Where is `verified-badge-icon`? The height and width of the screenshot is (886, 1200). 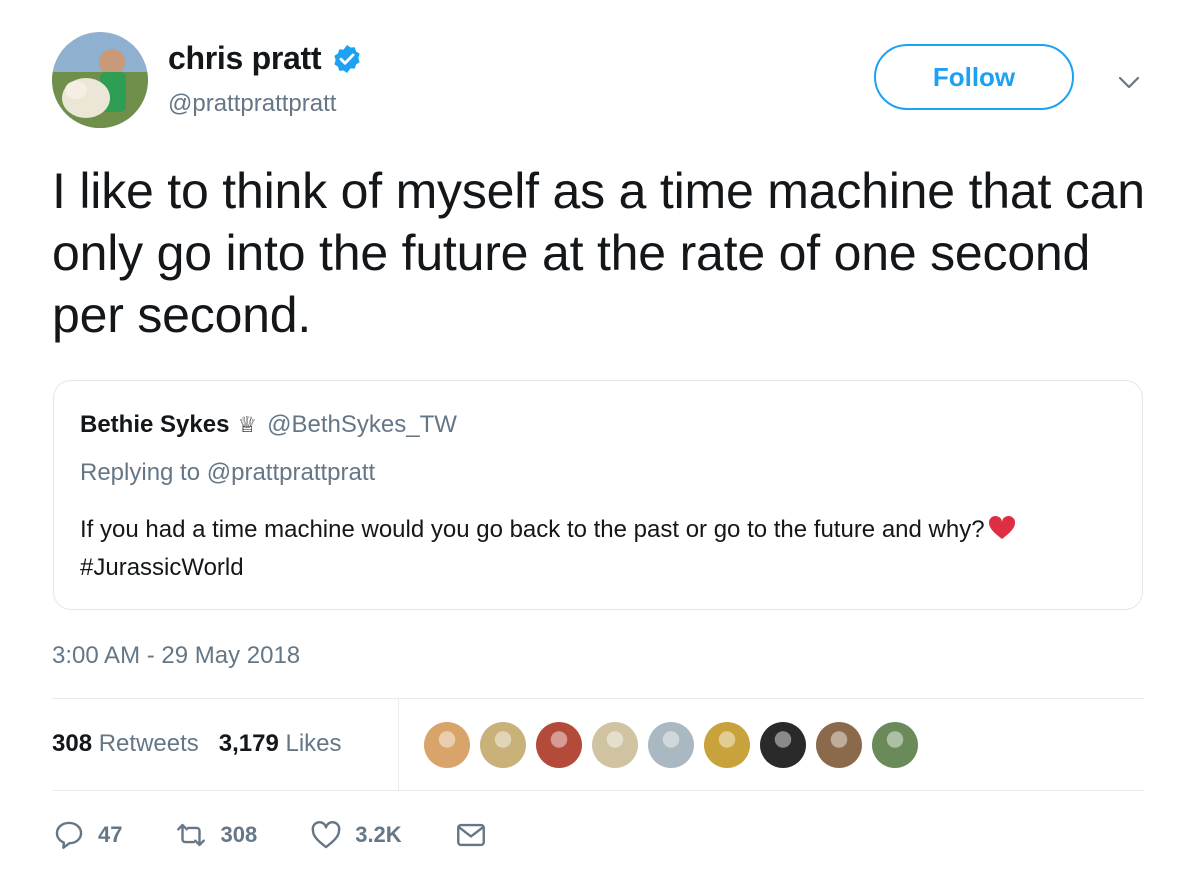 verified-badge-icon is located at coordinates (347, 58).